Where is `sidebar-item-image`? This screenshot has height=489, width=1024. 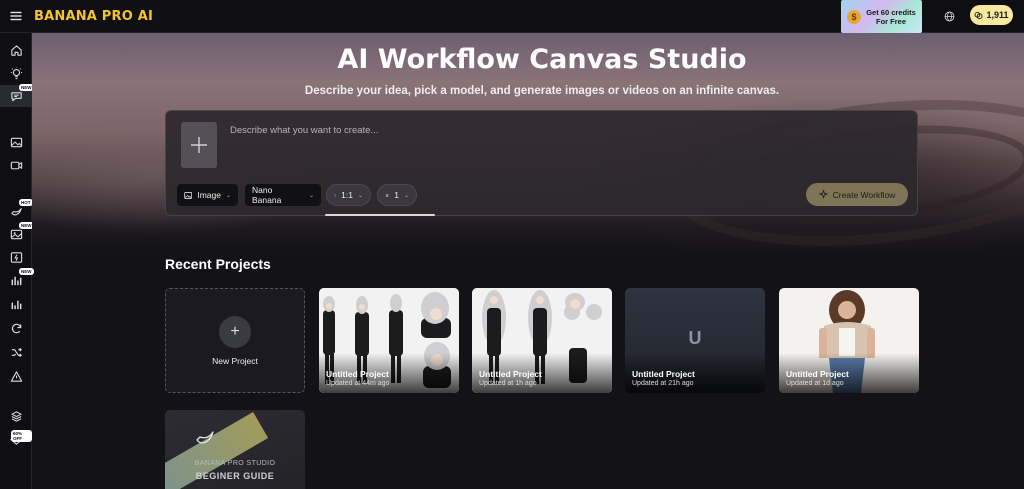 sidebar-item-image is located at coordinates (16, 142).